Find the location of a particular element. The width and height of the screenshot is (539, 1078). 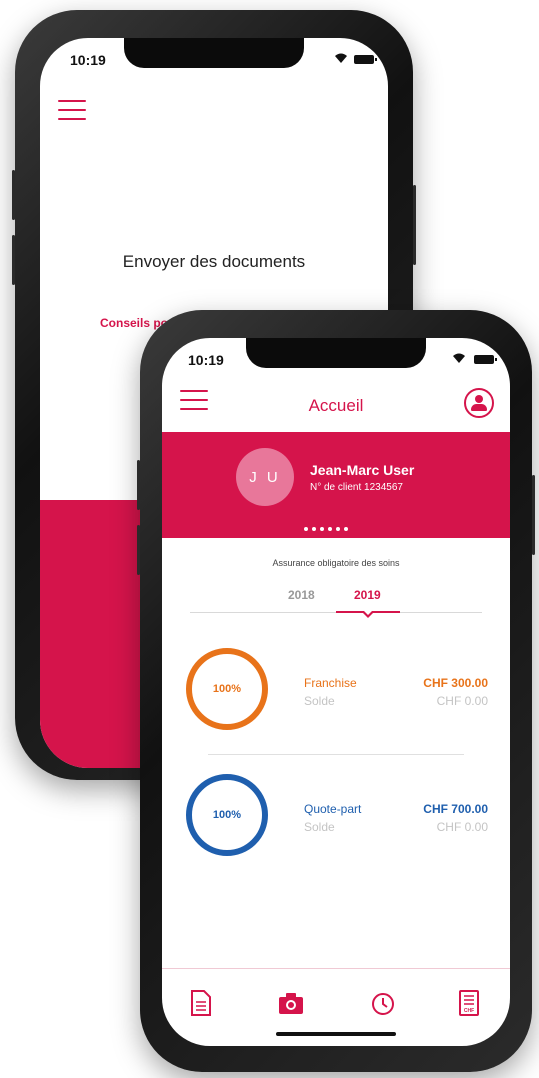

franchise-sub-label: Solde is located at coordinates (319, 701).